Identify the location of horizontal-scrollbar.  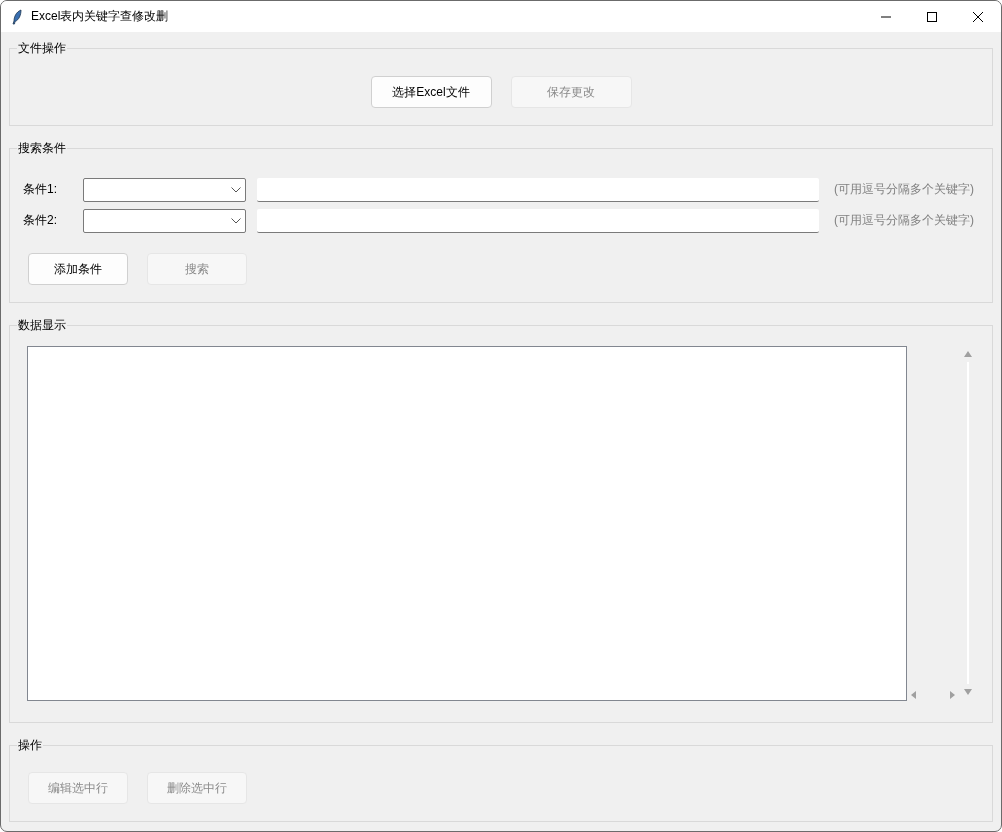
(933, 695).